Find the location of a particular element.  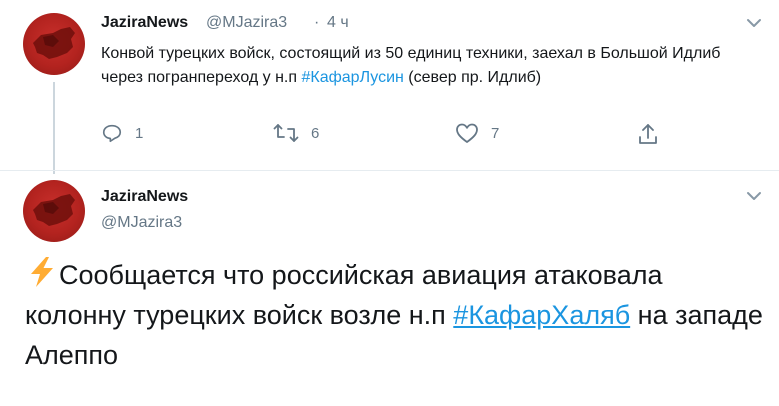

reply-button: 1 is located at coordinates (122, 133).